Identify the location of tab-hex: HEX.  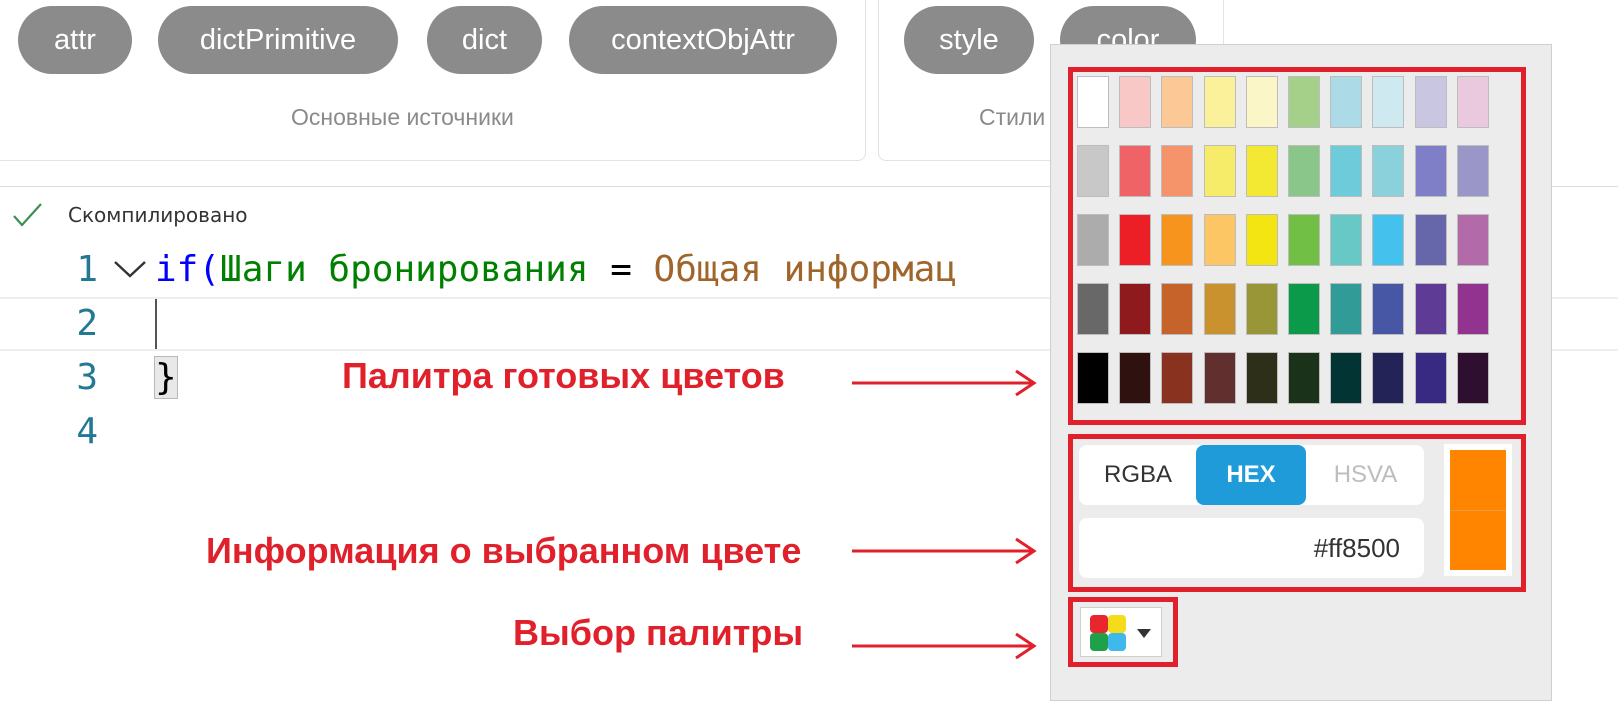
(1251, 475).